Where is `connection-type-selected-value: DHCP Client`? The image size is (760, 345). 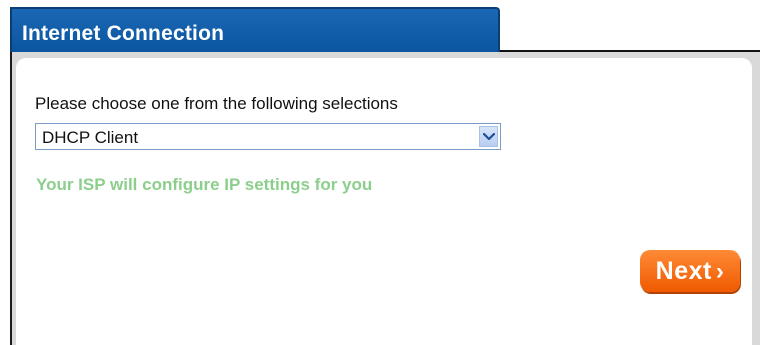 connection-type-selected-value: DHCP Client is located at coordinates (90, 137).